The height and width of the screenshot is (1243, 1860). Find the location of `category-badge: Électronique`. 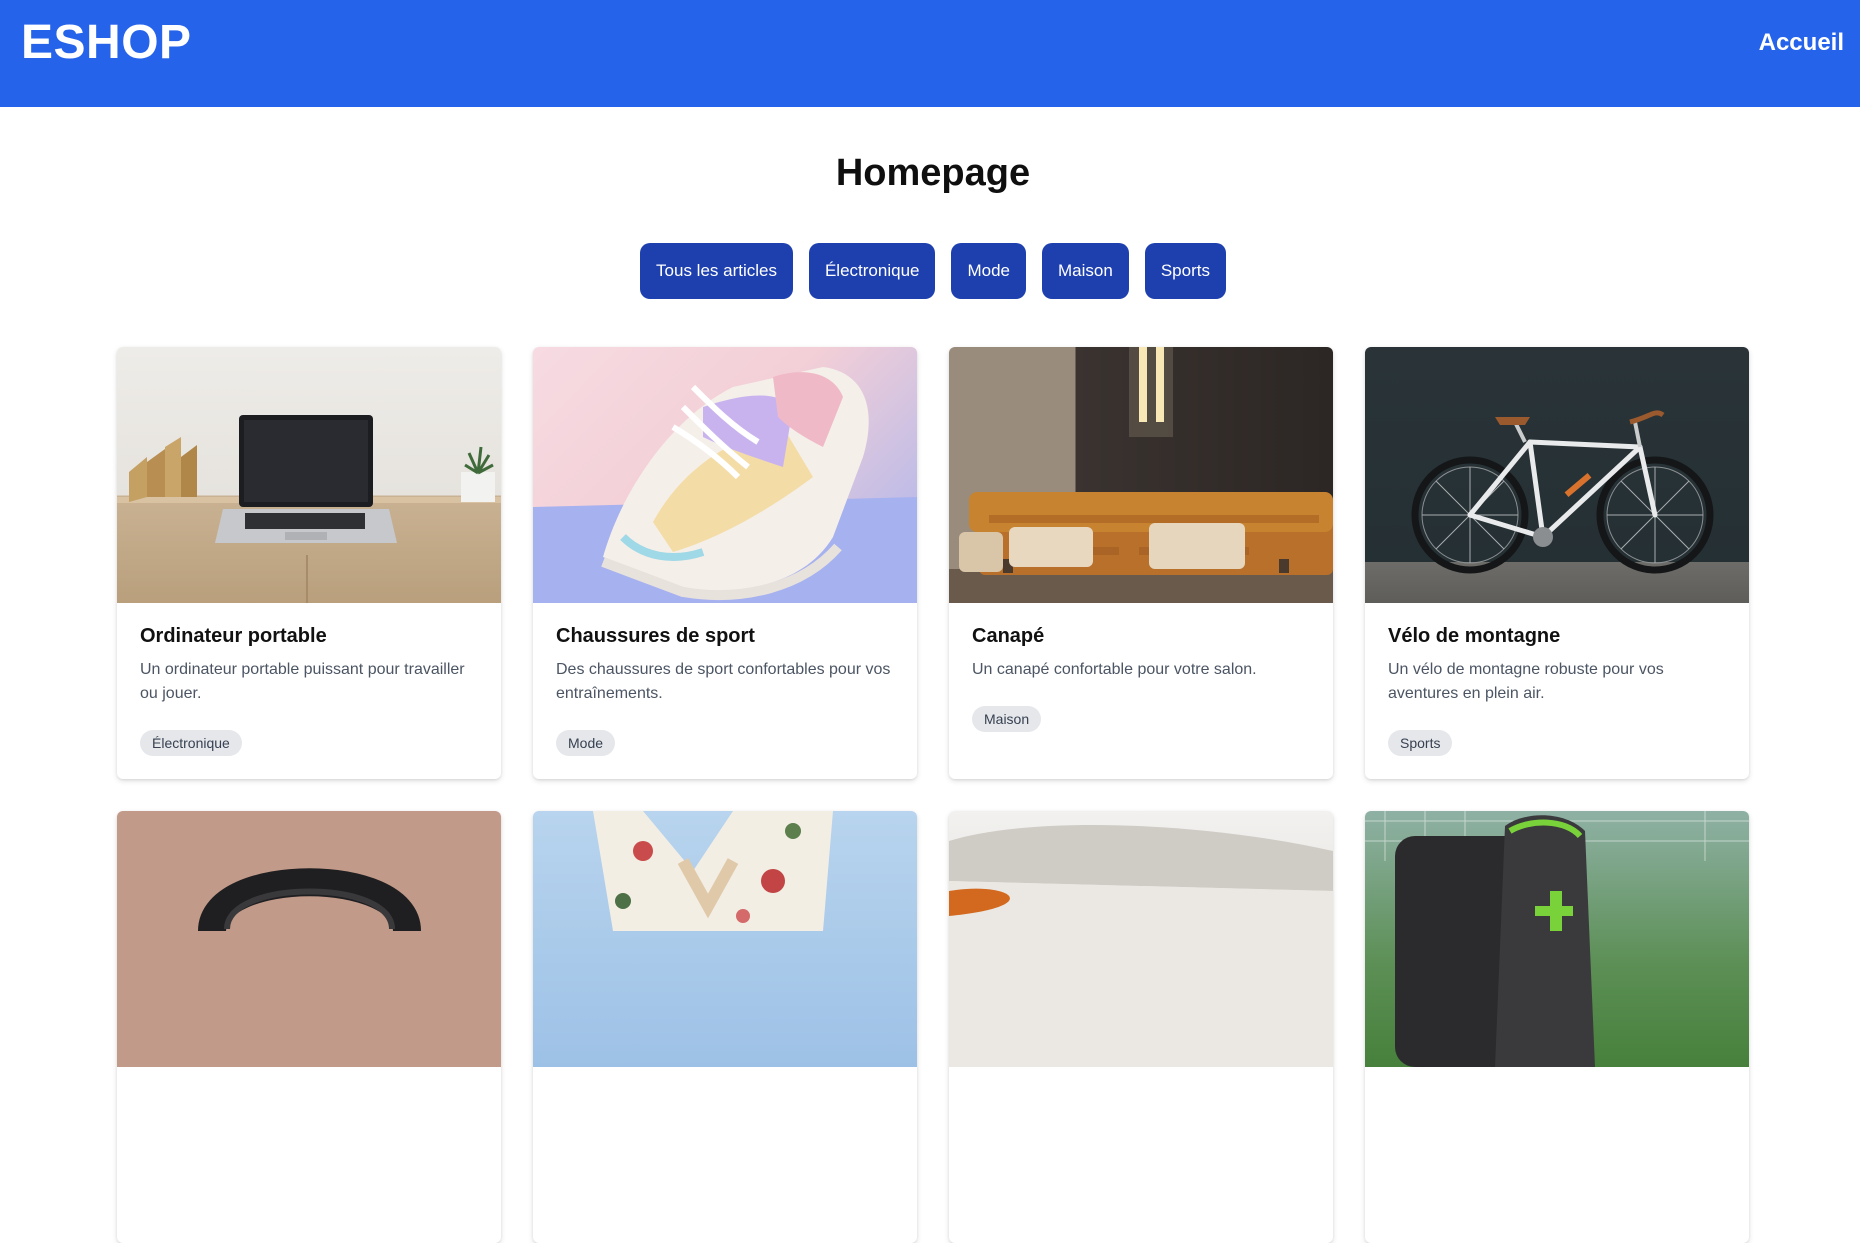

category-badge: Électronique is located at coordinates (191, 743).